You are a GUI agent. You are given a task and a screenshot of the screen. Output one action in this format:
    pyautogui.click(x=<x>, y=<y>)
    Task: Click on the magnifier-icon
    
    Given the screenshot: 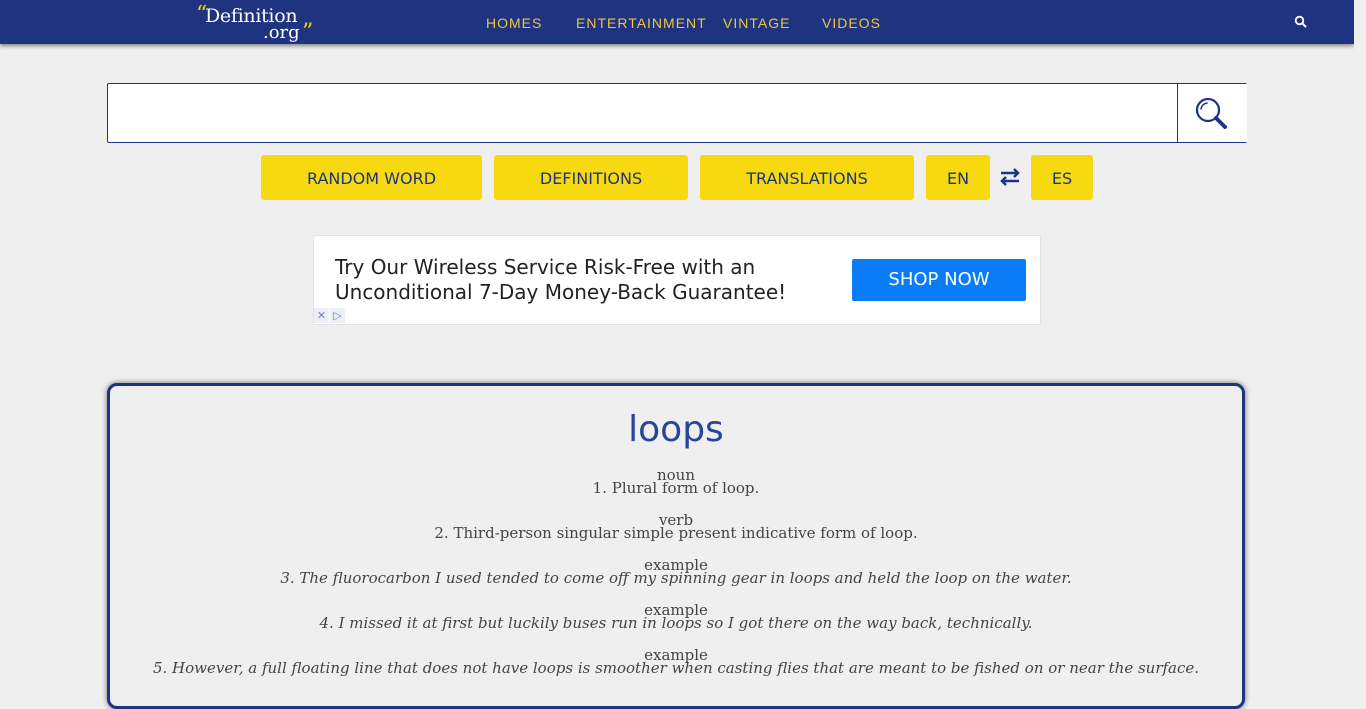 What is the action you would take?
    pyautogui.click(x=1211, y=113)
    